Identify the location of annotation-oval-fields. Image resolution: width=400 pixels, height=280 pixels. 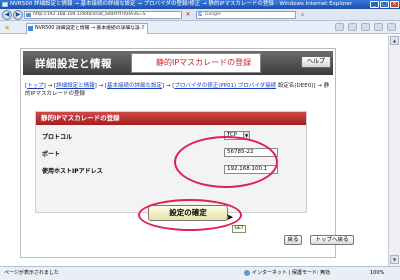
(226, 162).